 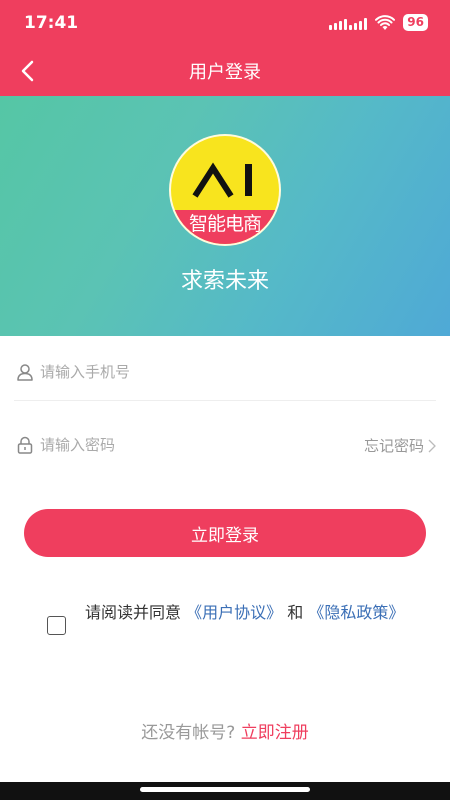 I want to click on battery-icon: 96, so click(x=415, y=22).